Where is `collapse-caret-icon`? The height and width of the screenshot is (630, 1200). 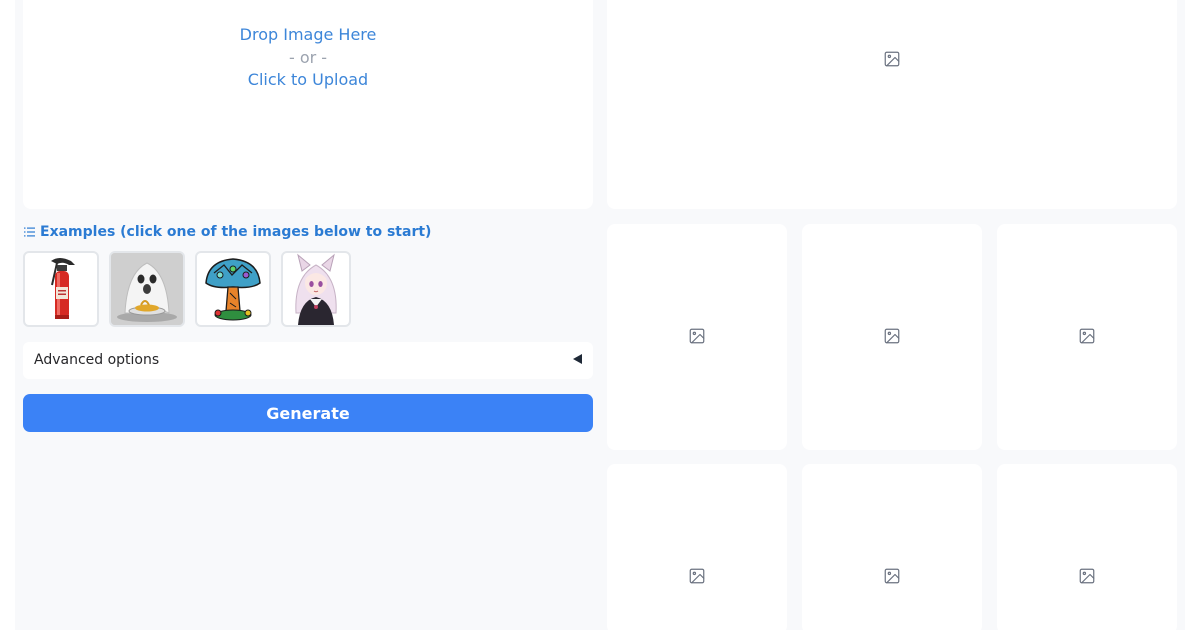 collapse-caret-icon is located at coordinates (577, 359).